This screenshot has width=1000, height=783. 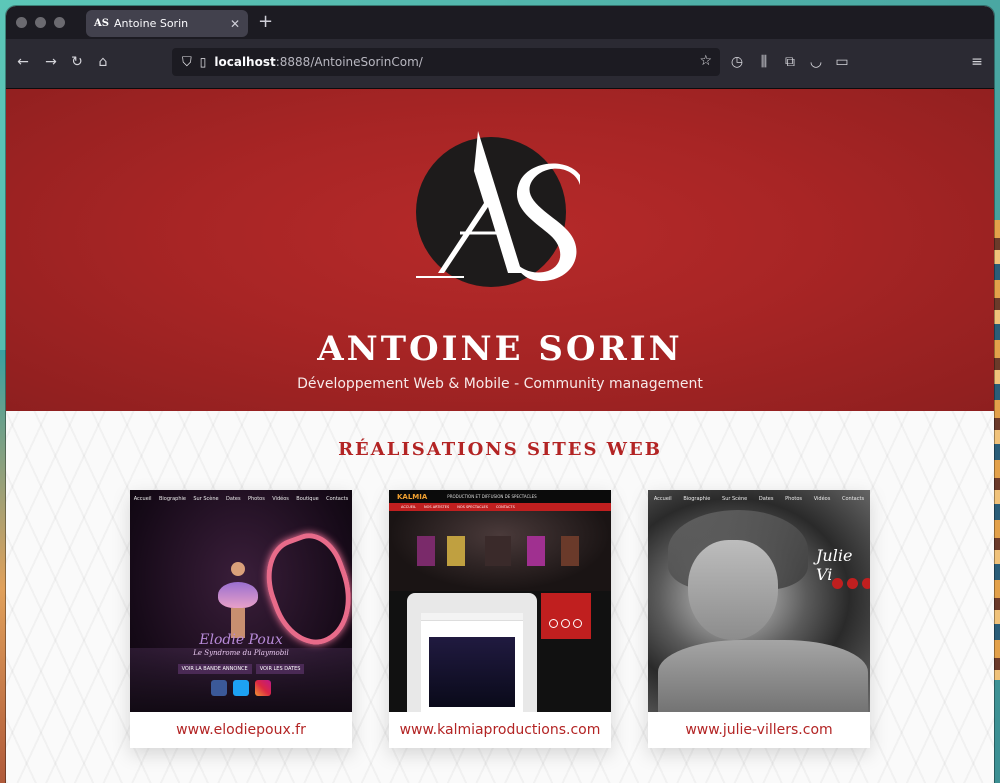 I want to click on card-link-elodiepoux: www.elodiepoux.fr, so click(x=241, y=730).